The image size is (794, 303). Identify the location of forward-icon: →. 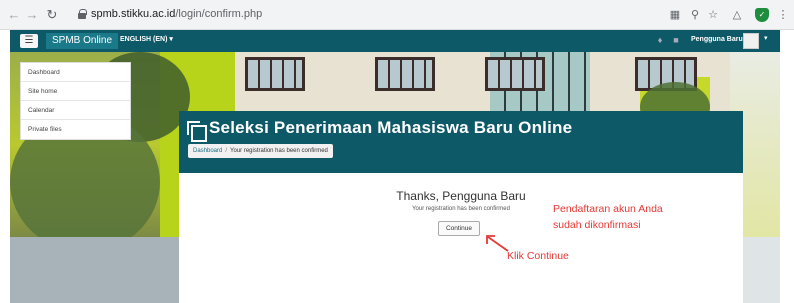
(32, 15).